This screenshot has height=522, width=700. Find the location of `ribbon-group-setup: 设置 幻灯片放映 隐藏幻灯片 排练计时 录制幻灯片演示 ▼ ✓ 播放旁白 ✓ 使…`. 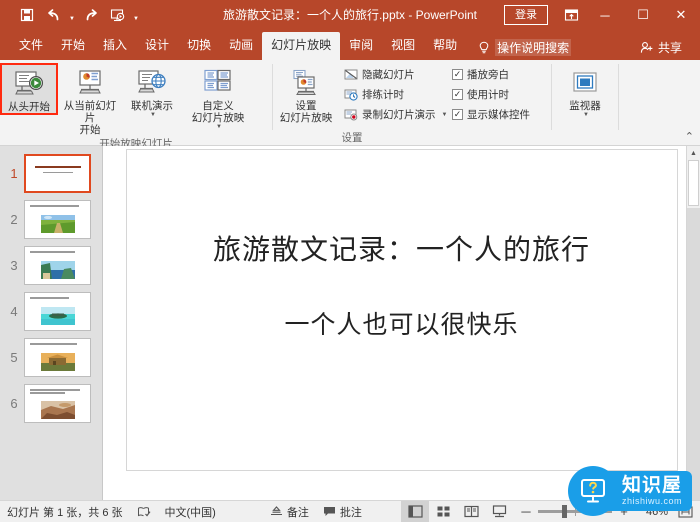

ribbon-group-setup: 设置 幻灯片放映 隐藏幻灯片 排练计时 录制幻灯片演示 ▼ ✓ 播放旁白 ✓ 使… is located at coordinates (412, 103).